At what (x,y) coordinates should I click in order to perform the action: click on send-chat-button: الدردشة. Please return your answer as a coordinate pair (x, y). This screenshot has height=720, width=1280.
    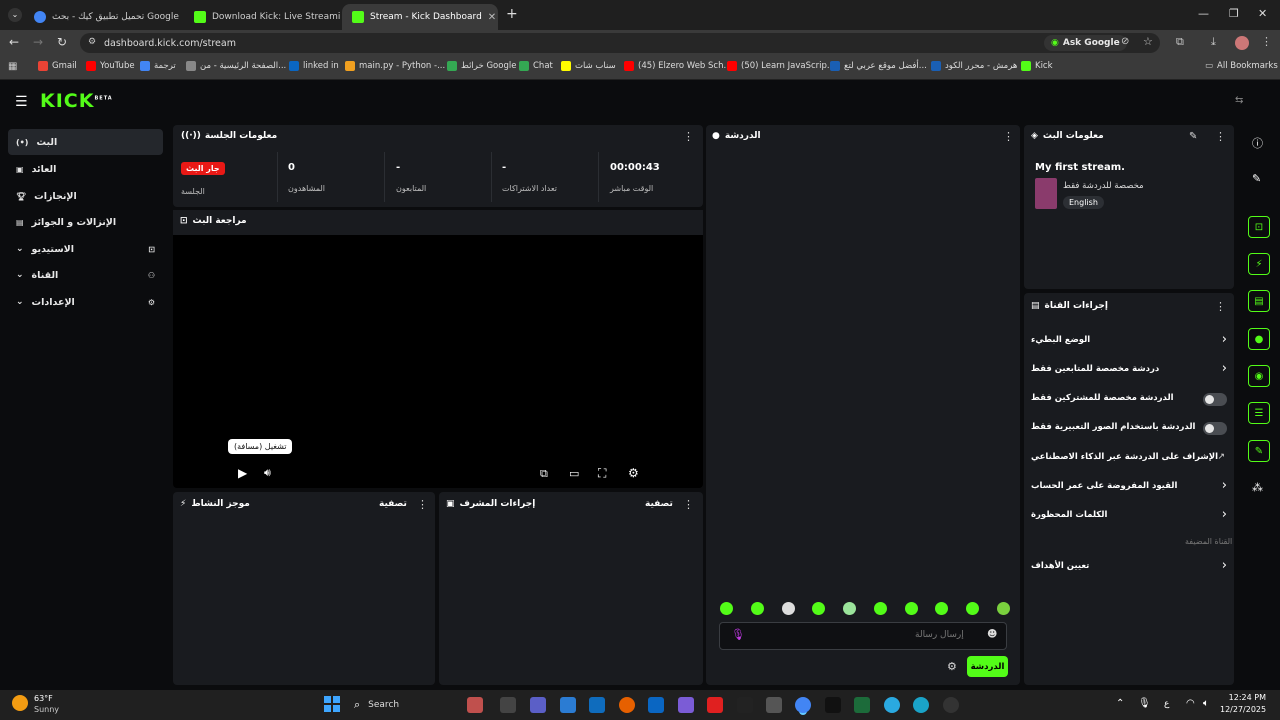
    Looking at the image, I should click on (987, 666).